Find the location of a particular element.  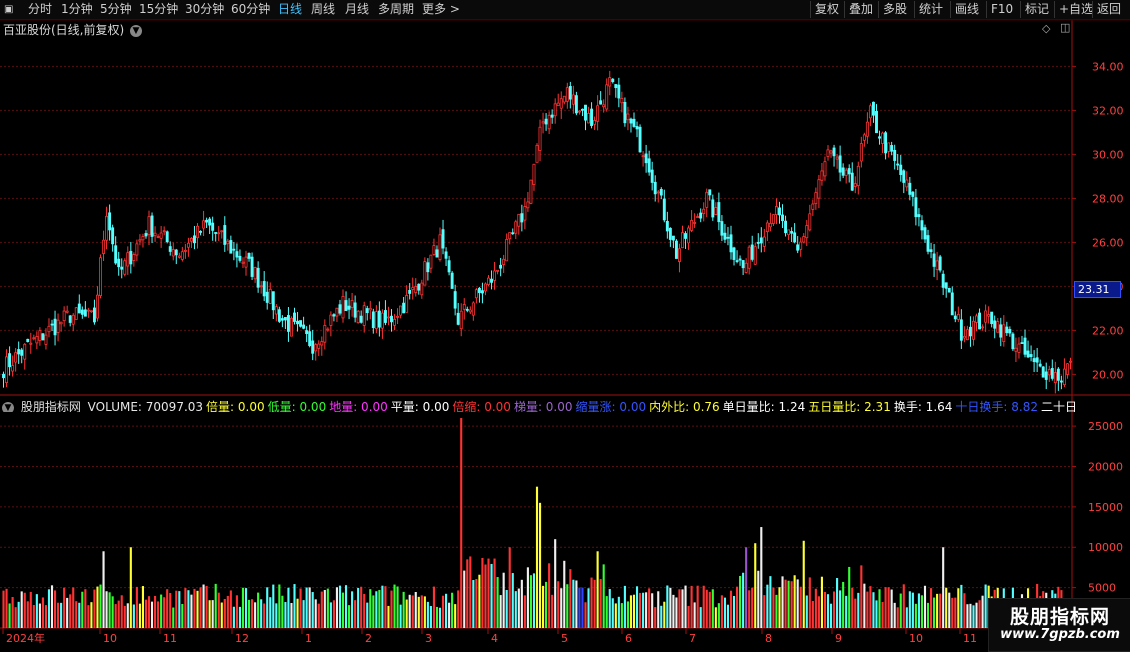

window-toggle-icon: ◫ is located at coordinates (1065, 27).